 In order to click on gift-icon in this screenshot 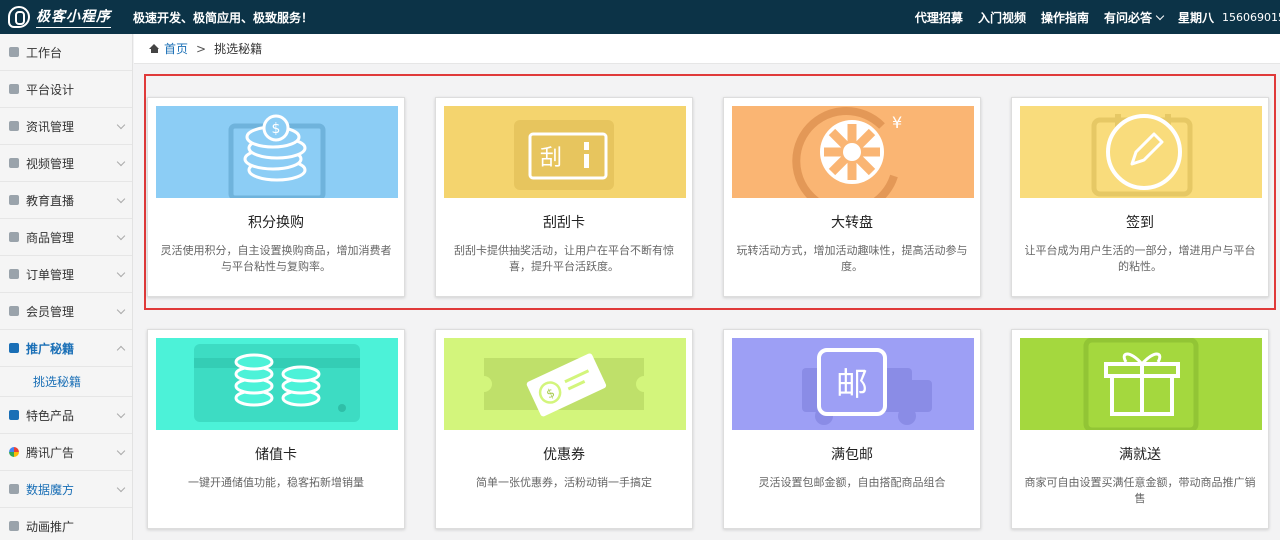, I will do `click(1141, 384)`.